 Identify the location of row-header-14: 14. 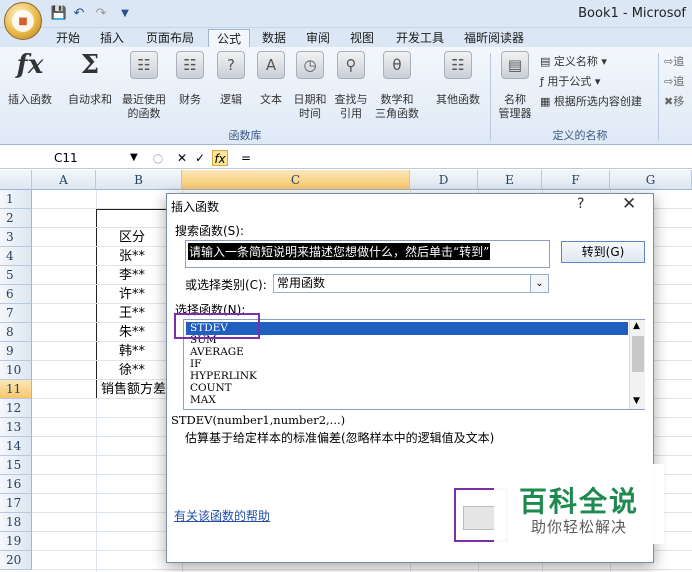
(16, 446).